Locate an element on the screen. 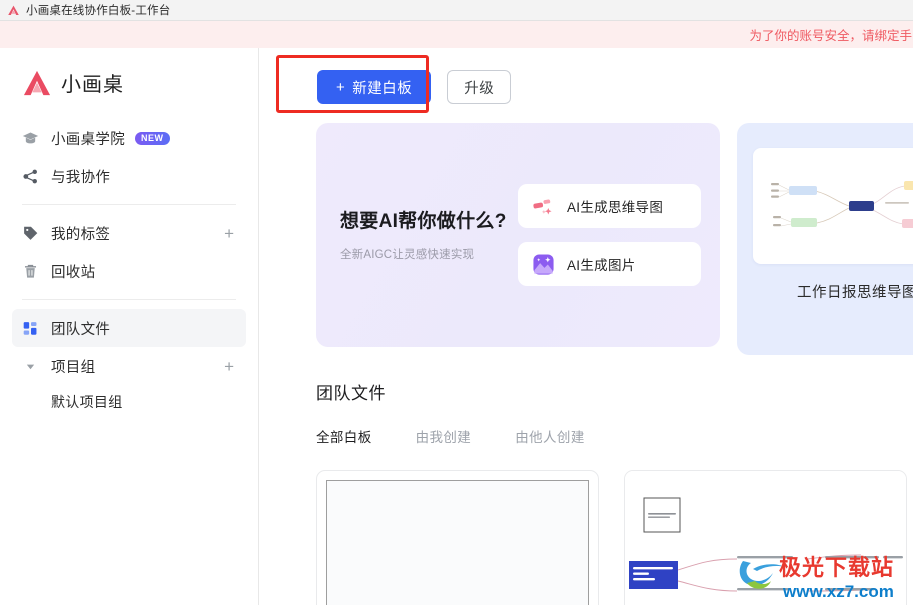  team-files-title: 团队文件 is located at coordinates (351, 393).